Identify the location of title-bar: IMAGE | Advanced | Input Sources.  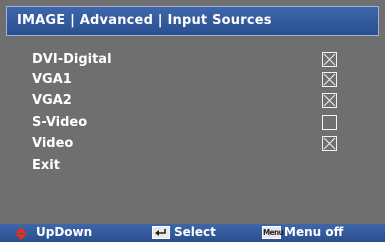
(192, 21).